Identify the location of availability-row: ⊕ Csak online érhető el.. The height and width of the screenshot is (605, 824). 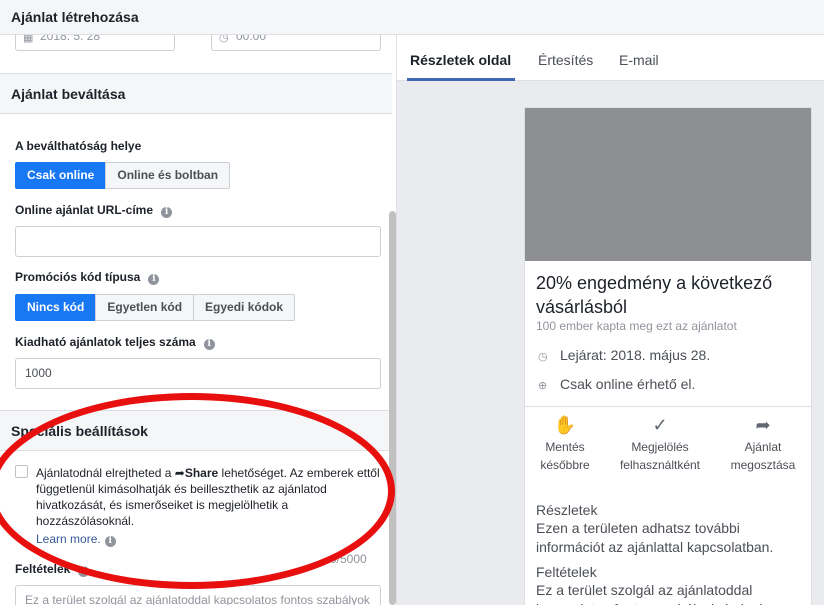
(616, 384).